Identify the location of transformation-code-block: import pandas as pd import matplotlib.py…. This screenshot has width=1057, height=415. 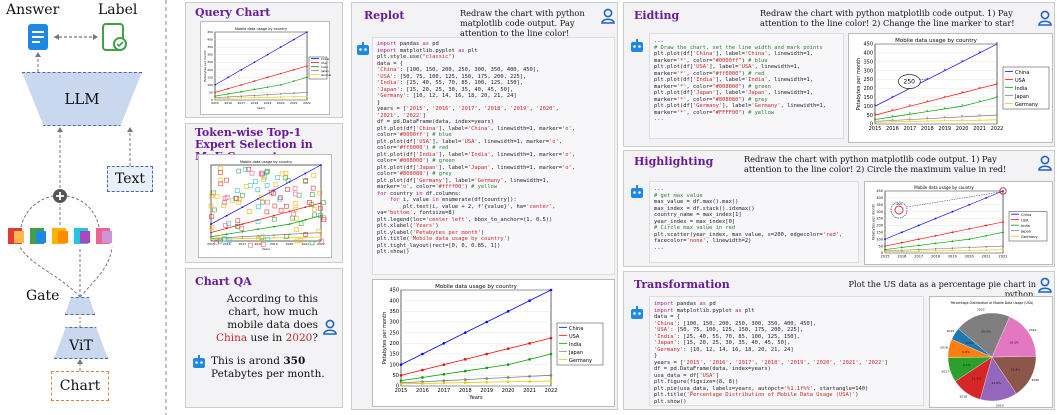
(786, 351).